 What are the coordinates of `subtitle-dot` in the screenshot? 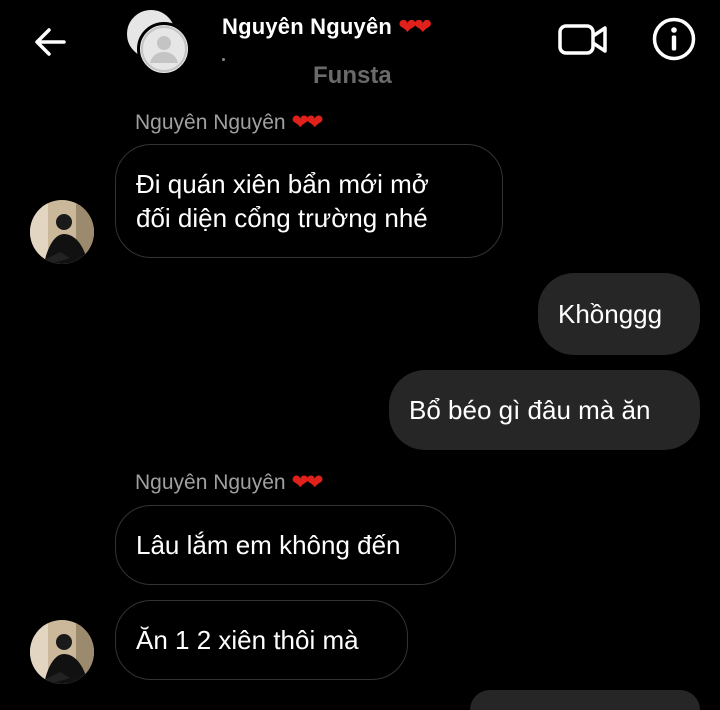 It's located at (223, 59).